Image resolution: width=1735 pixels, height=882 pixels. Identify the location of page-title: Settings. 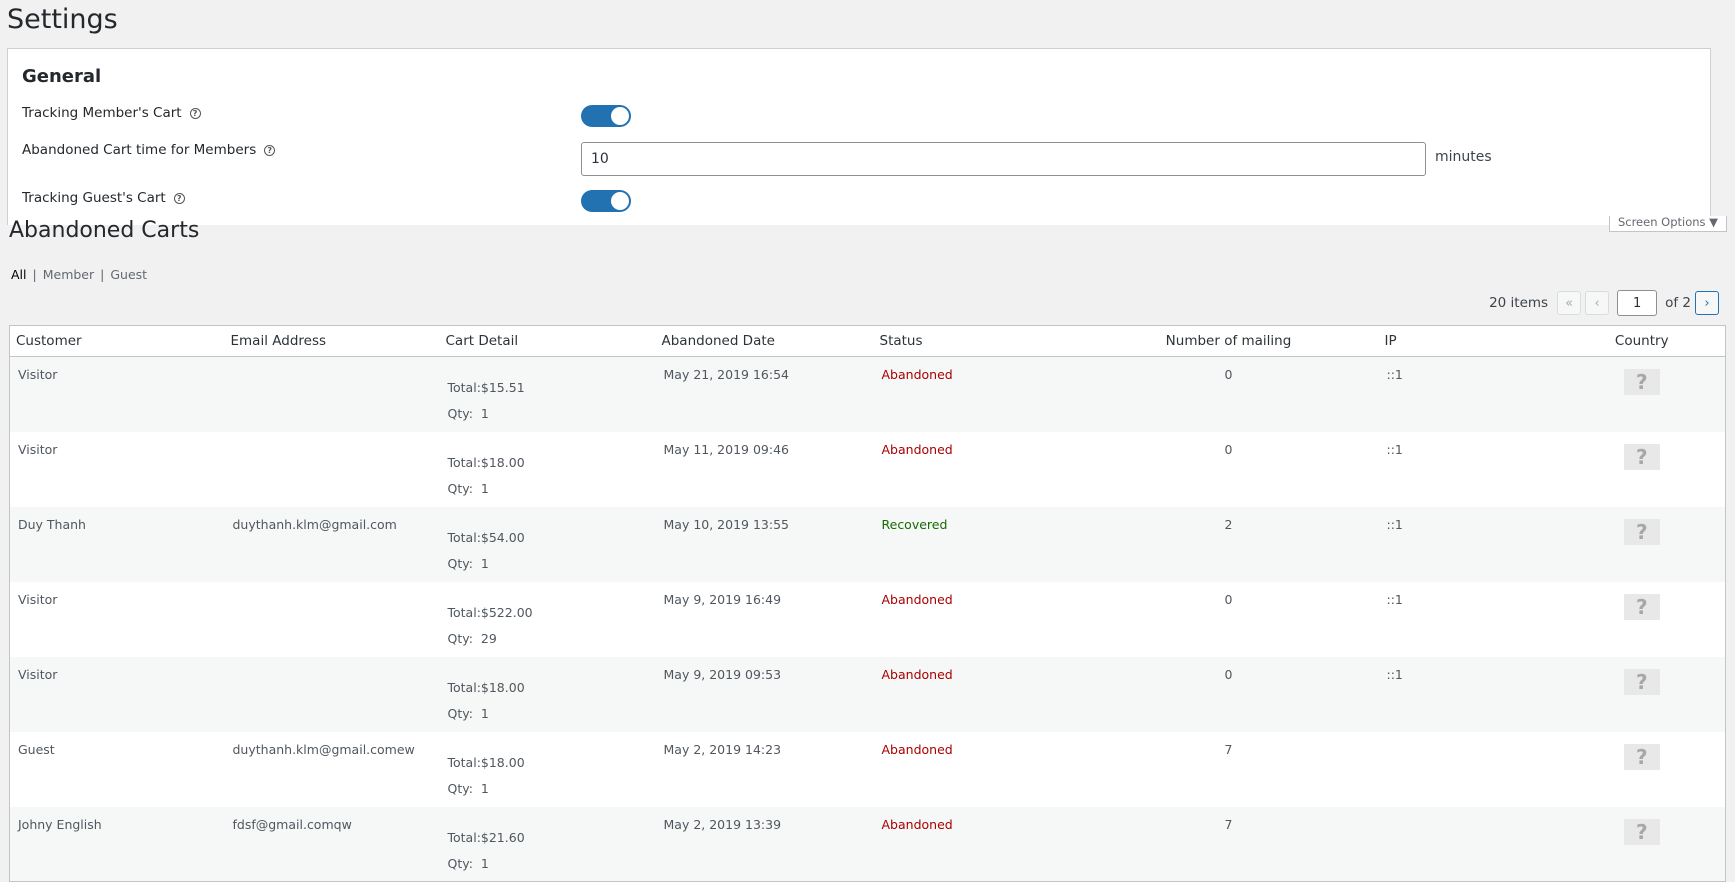
(62, 19).